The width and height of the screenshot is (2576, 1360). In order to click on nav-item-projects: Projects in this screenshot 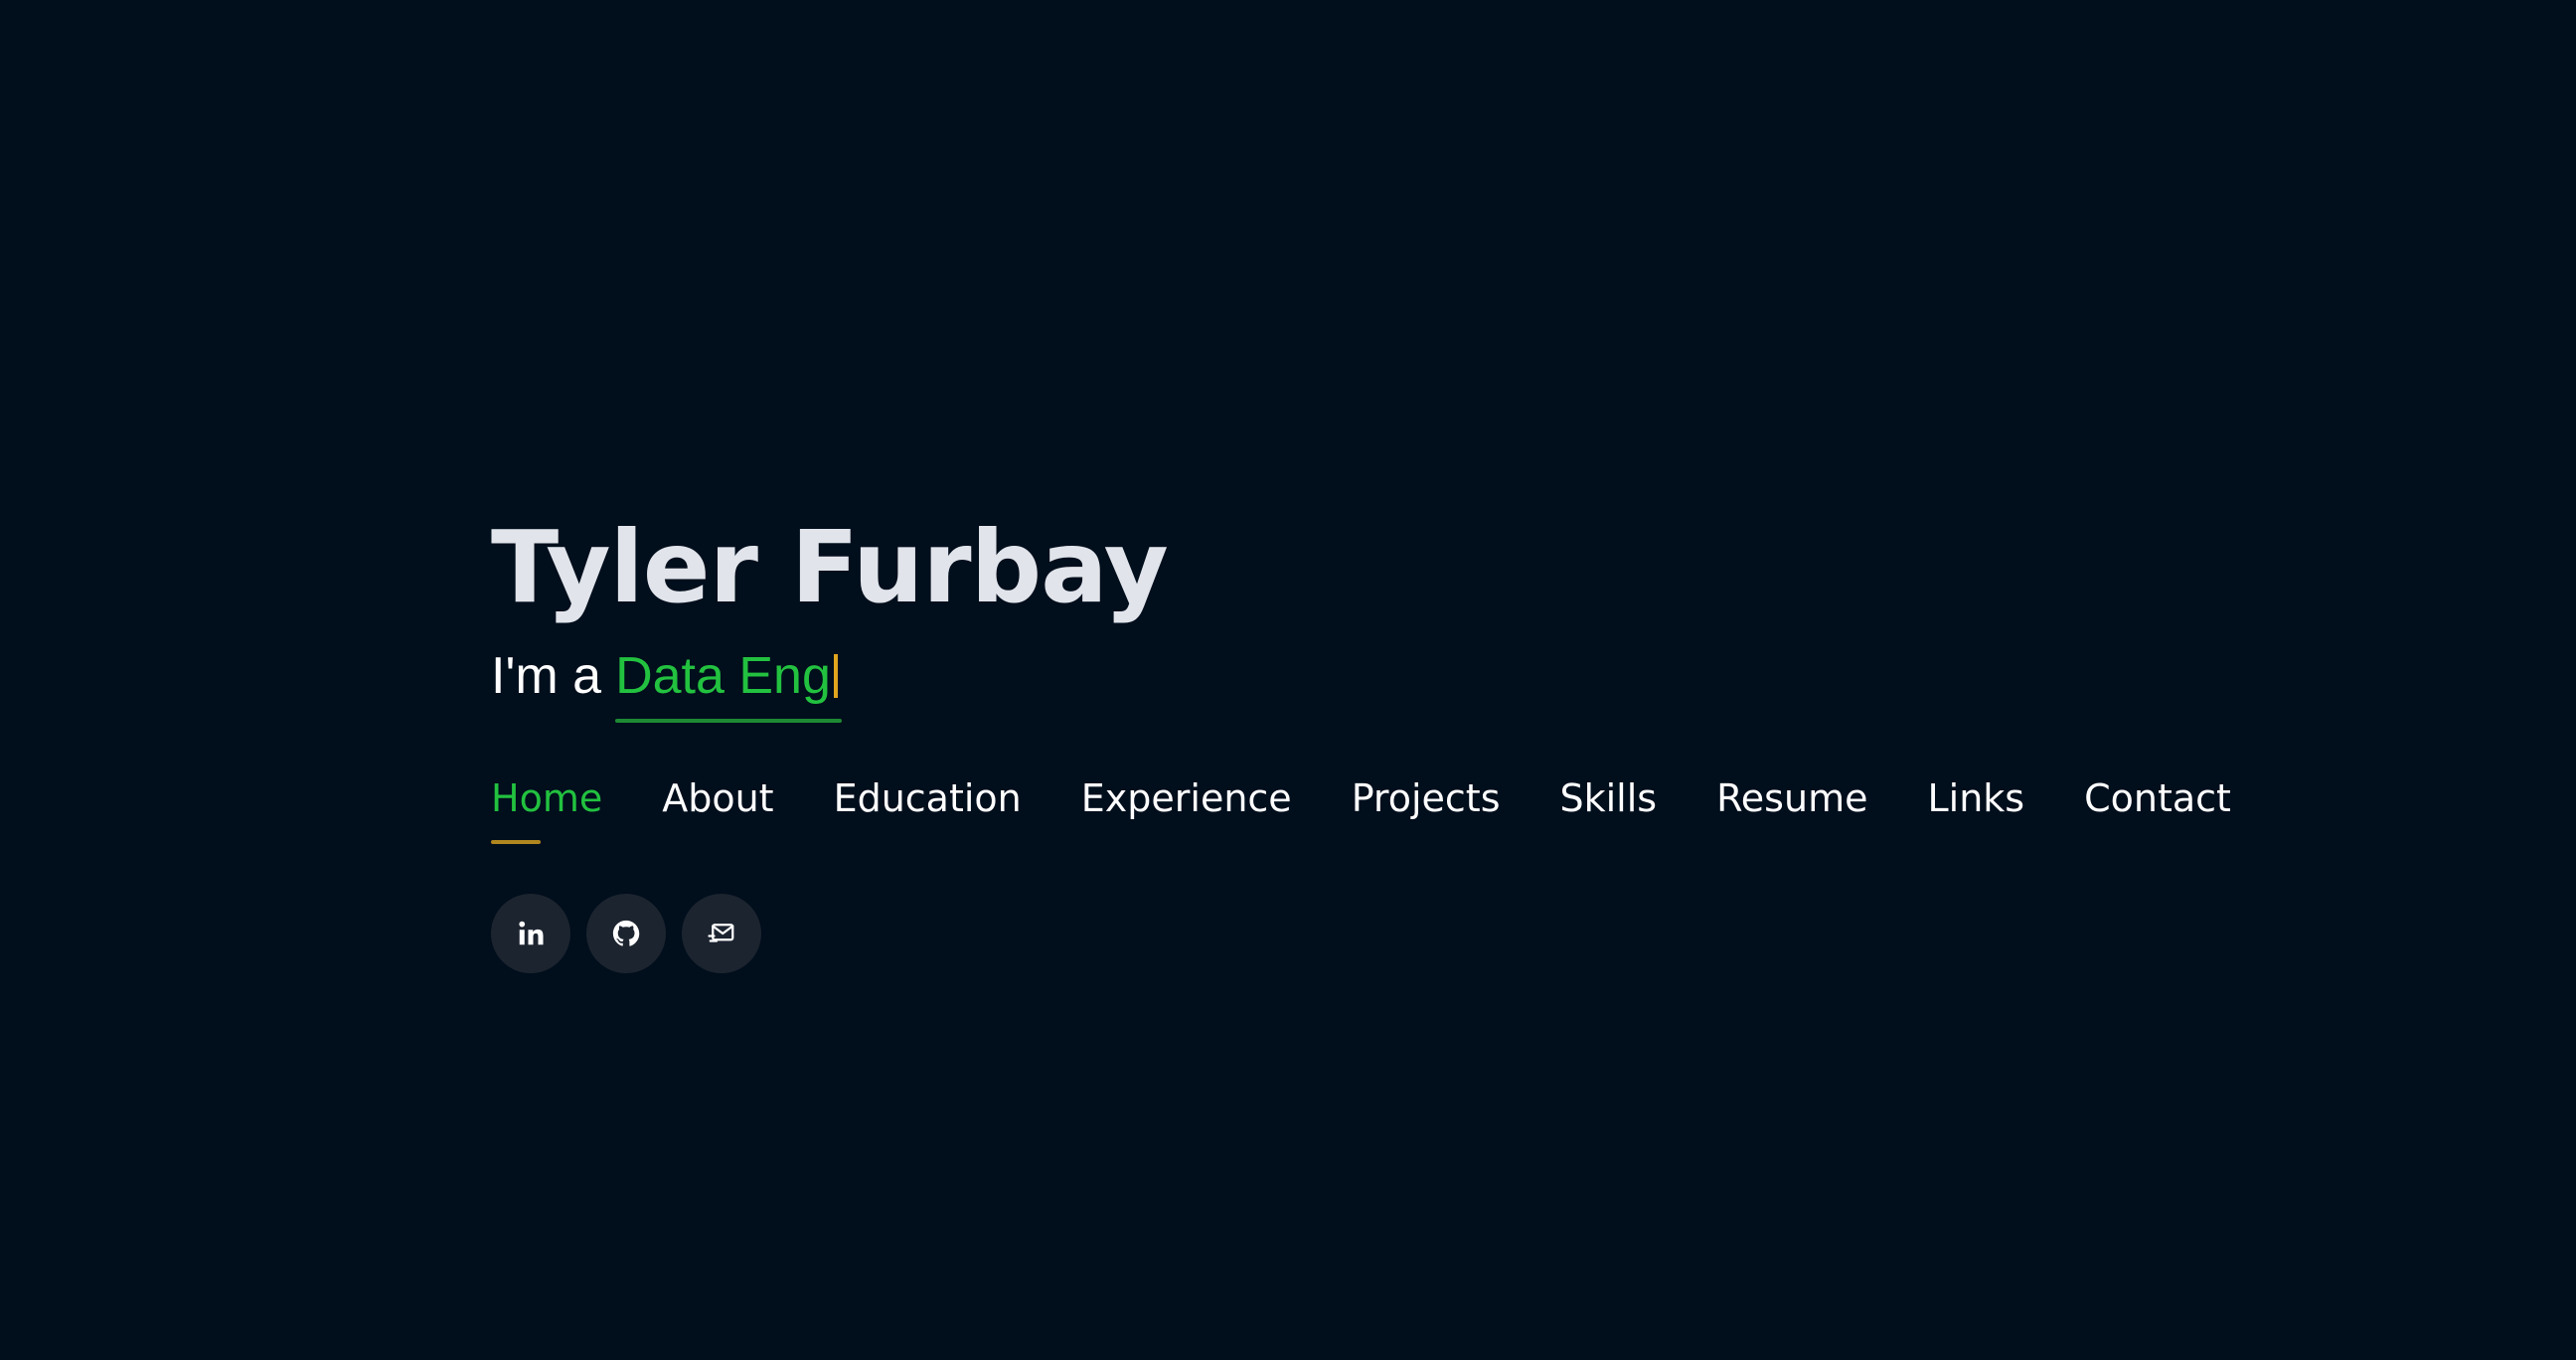, I will do `click(1426, 798)`.